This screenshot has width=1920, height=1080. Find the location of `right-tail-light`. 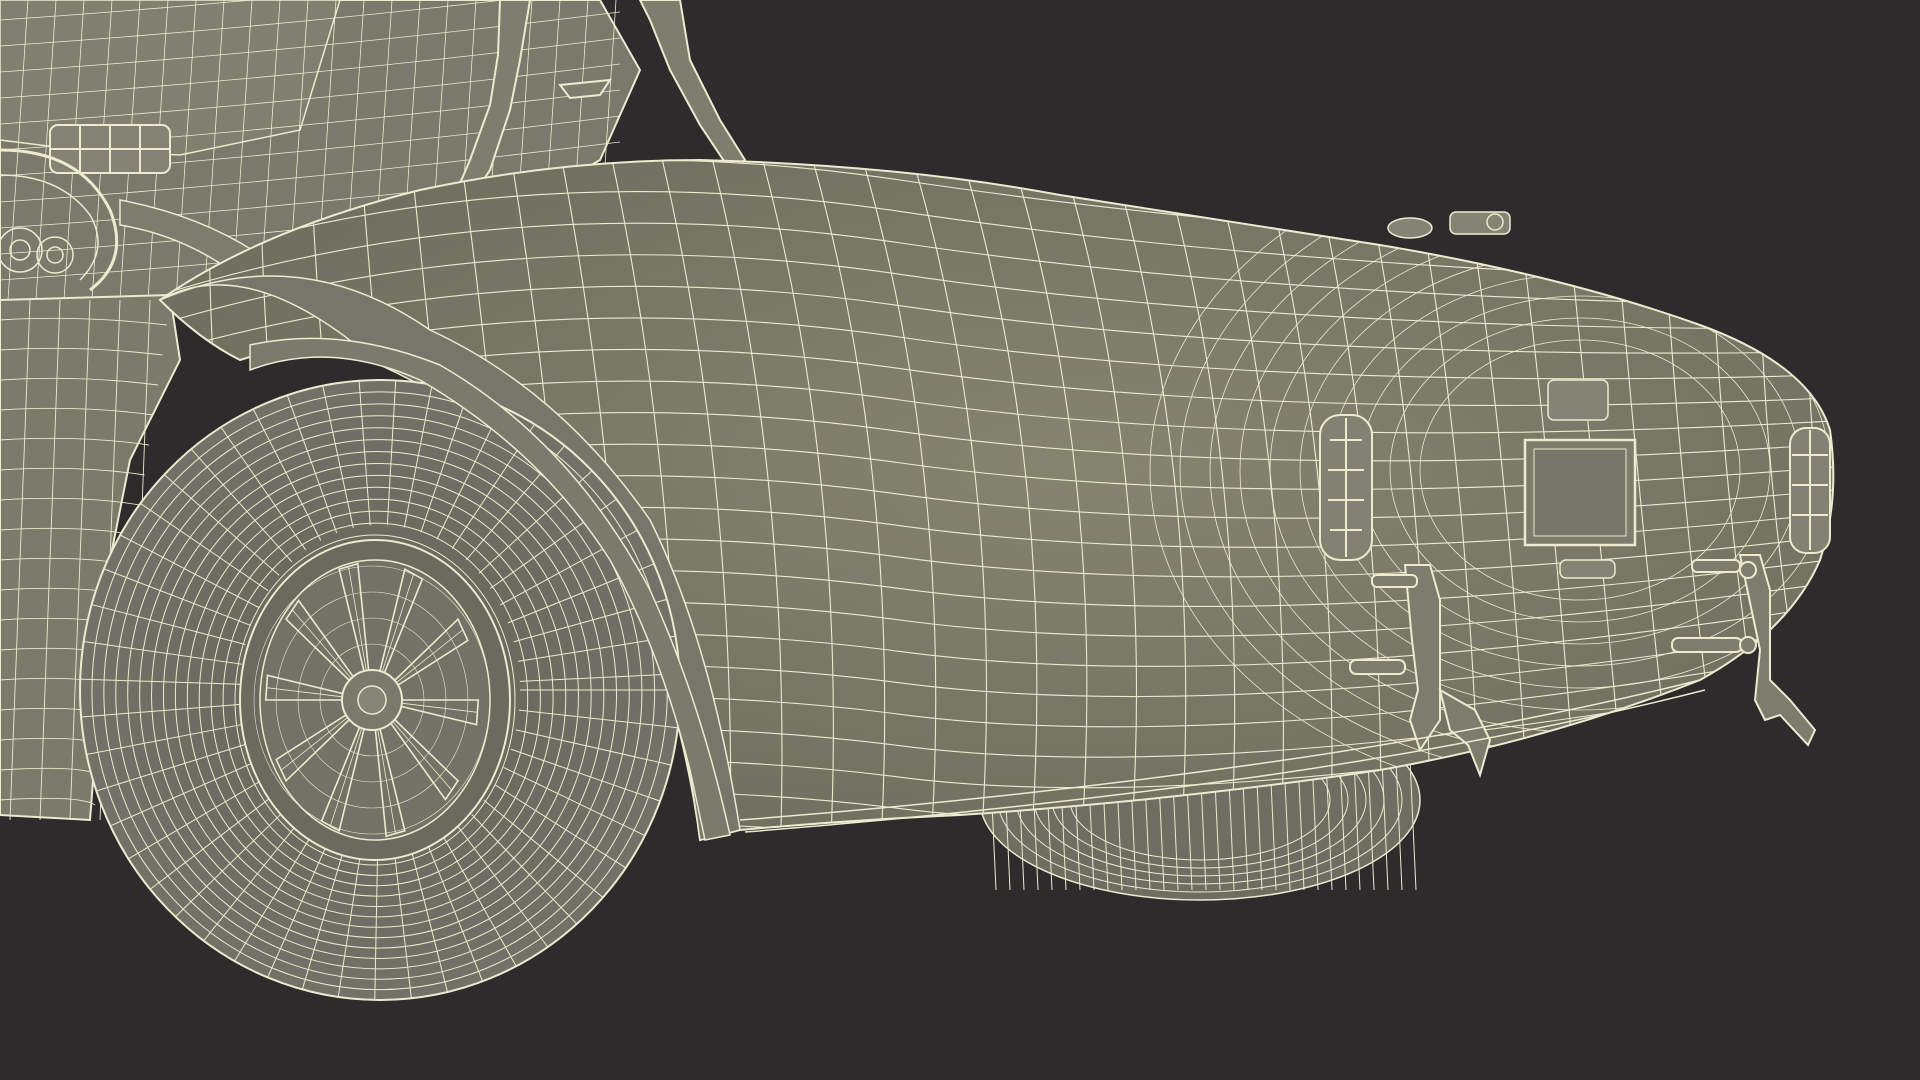

right-tail-light is located at coordinates (1810, 490).